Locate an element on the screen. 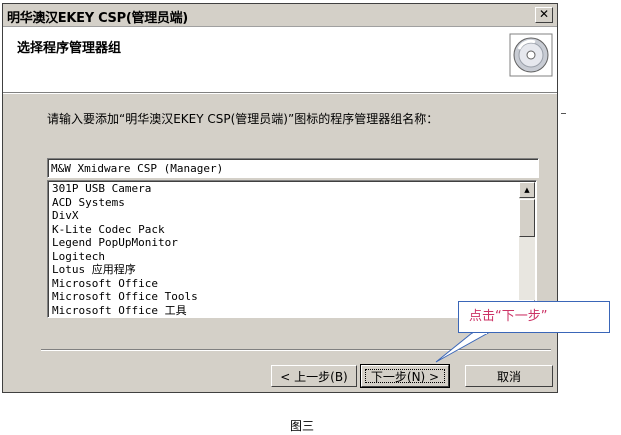 Image resolution: width=621 pixels, height=435 pixels. list-item: Logitech is located at coordinates (125, 257).